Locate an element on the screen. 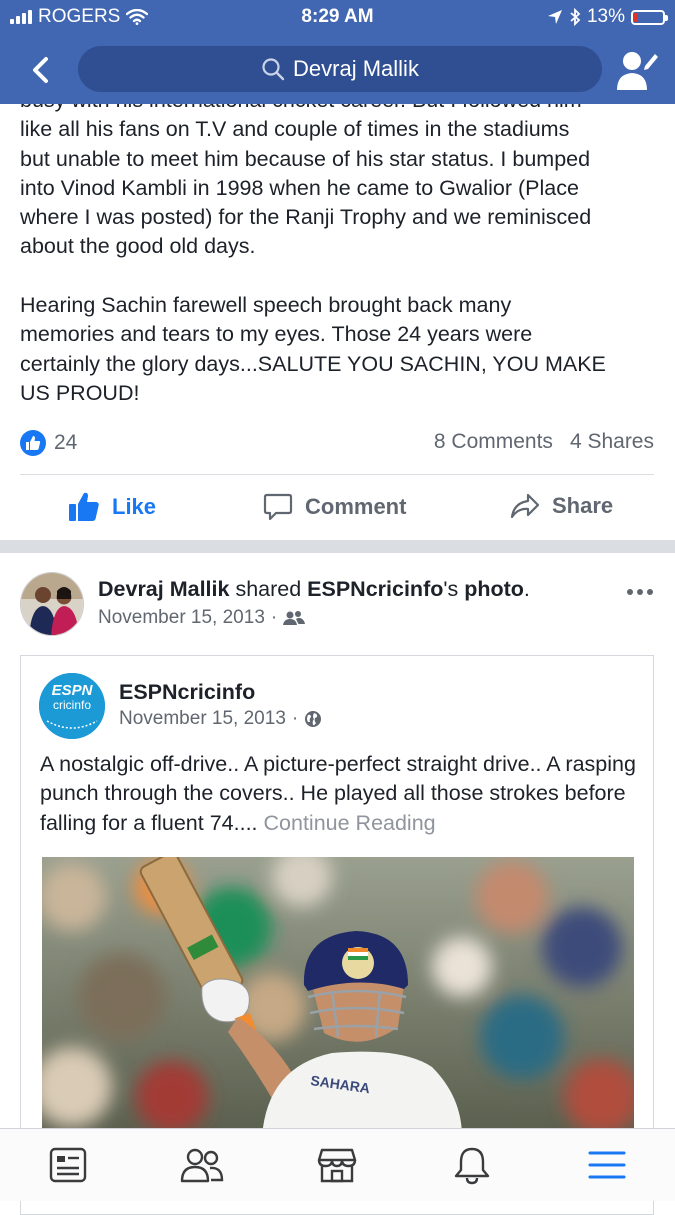  more-options-button is located at coordinates (642, 592).